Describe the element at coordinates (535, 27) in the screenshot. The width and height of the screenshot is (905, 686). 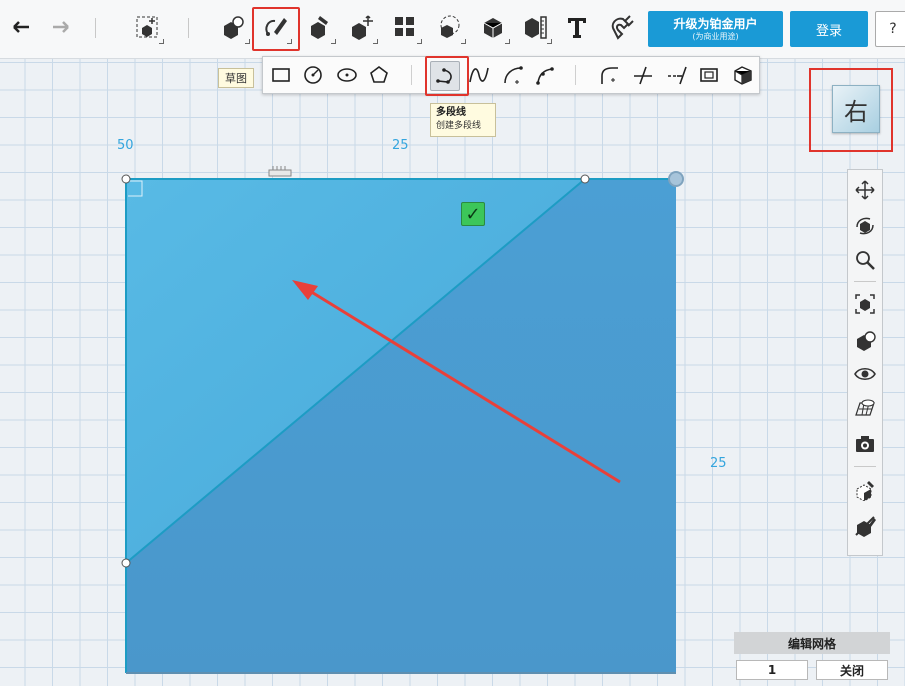
I see `measure-icon` at that location.